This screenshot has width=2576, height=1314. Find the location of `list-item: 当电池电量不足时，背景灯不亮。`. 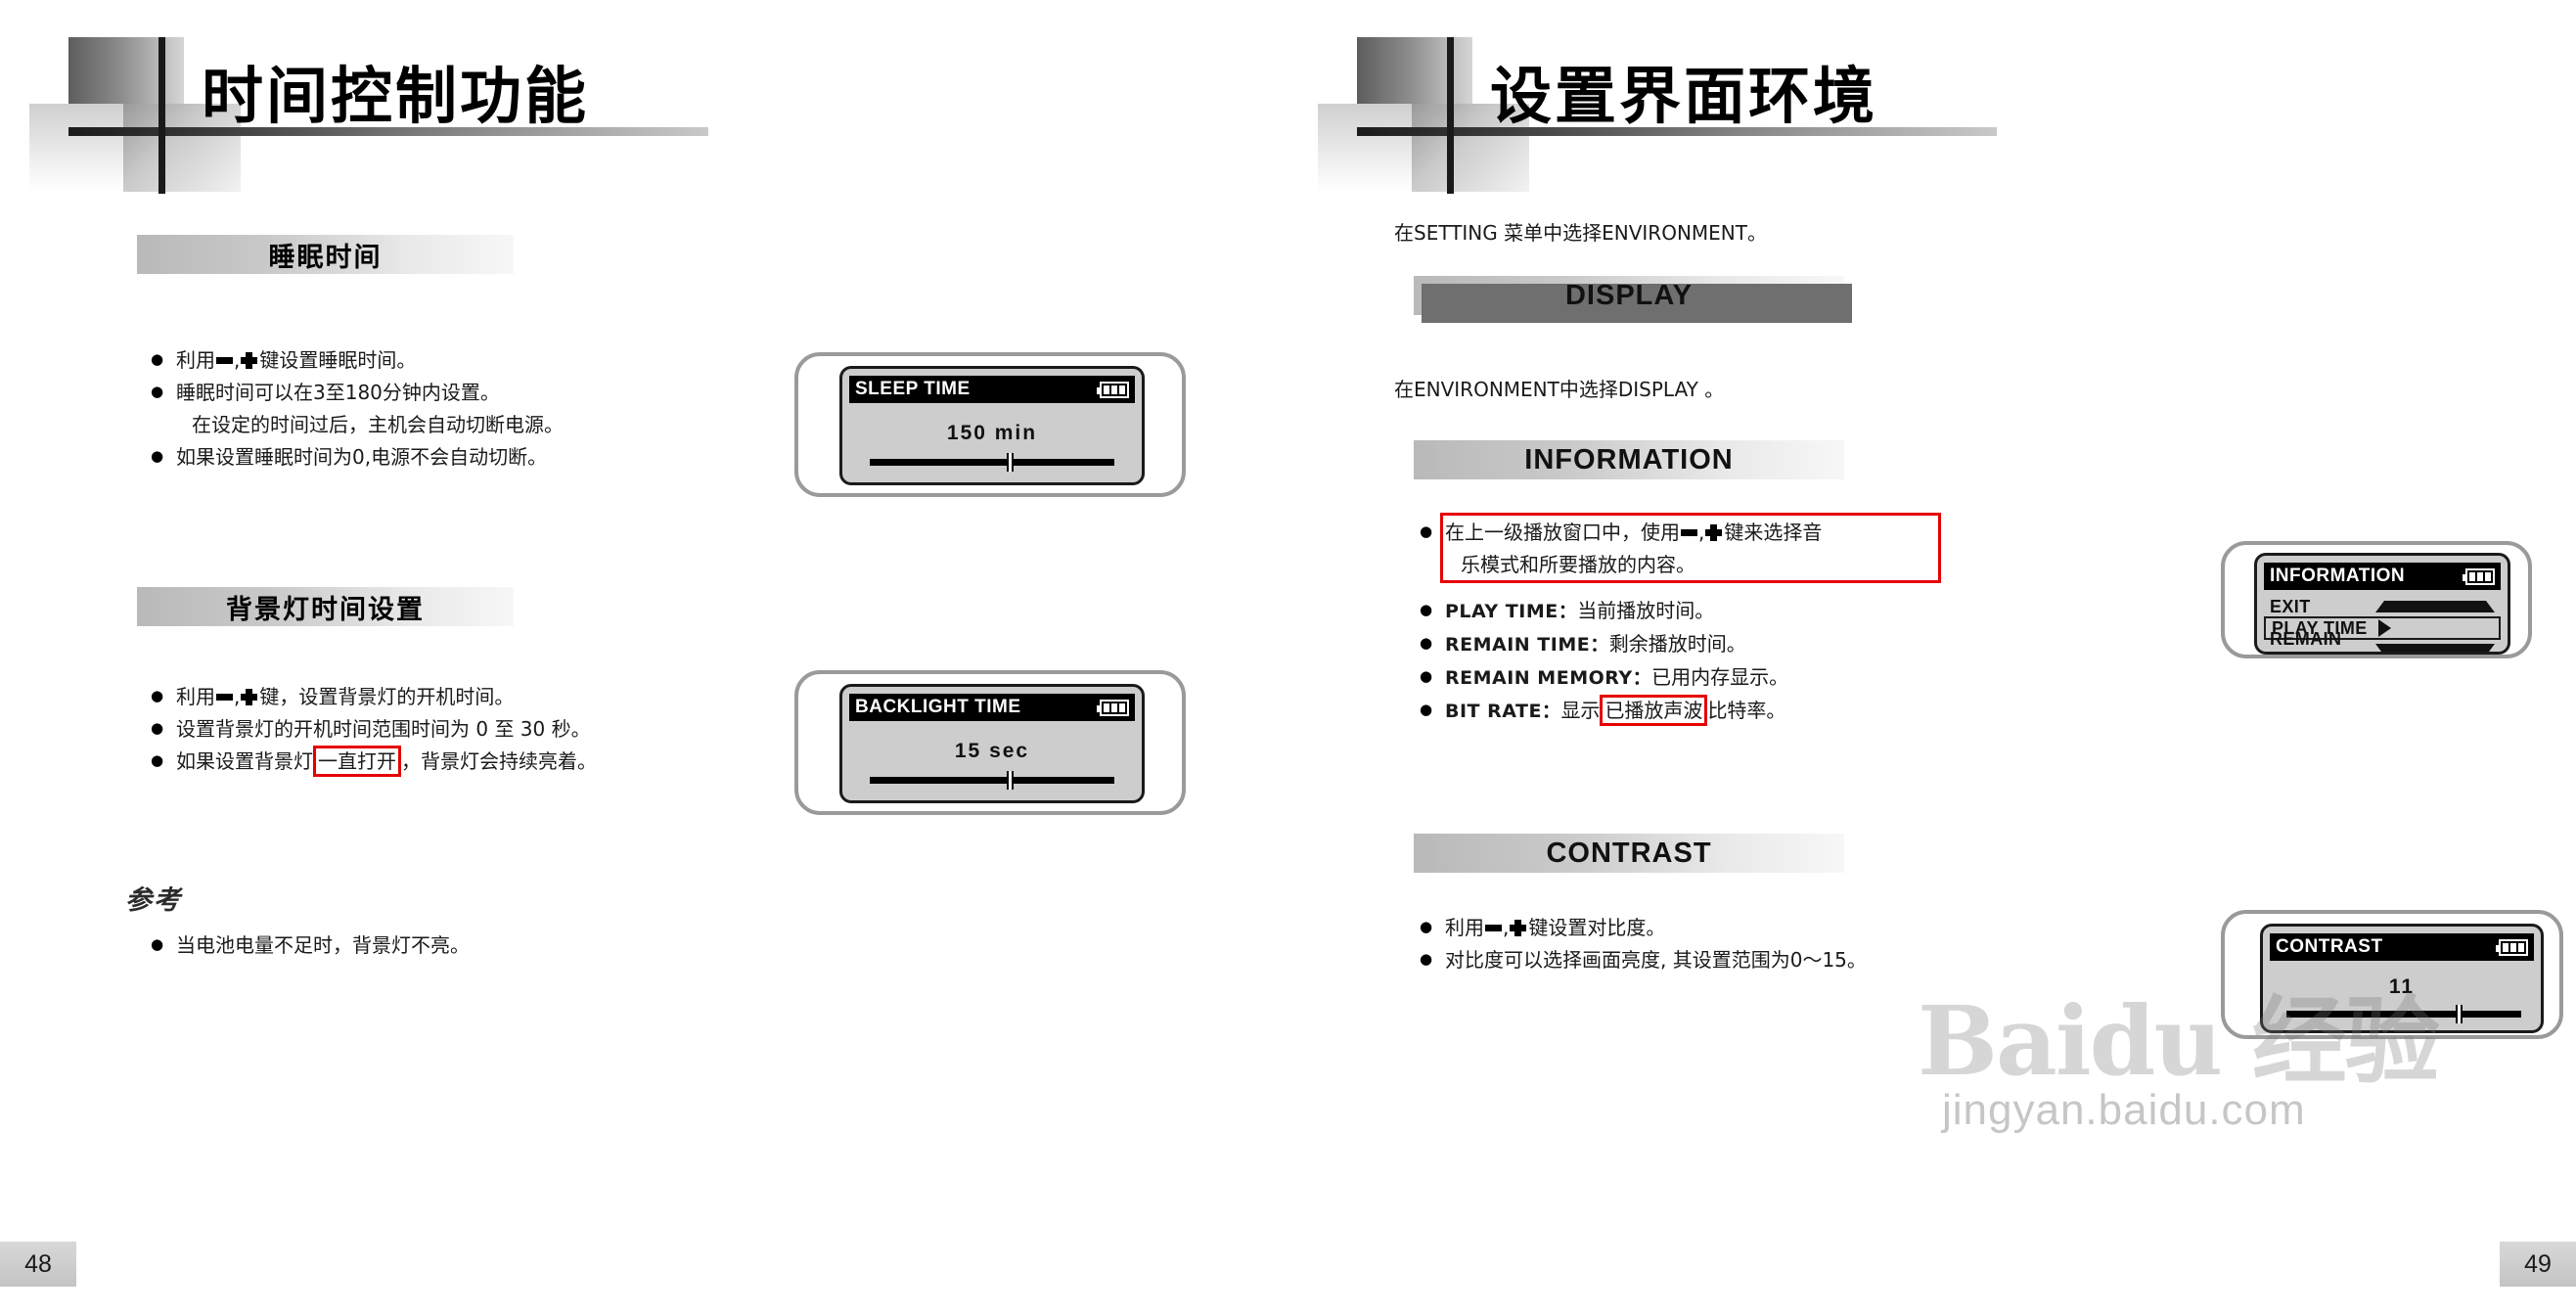

list-item: 当电池电量不足时，背景灯不亮。 is located at coordinates (442, 945).